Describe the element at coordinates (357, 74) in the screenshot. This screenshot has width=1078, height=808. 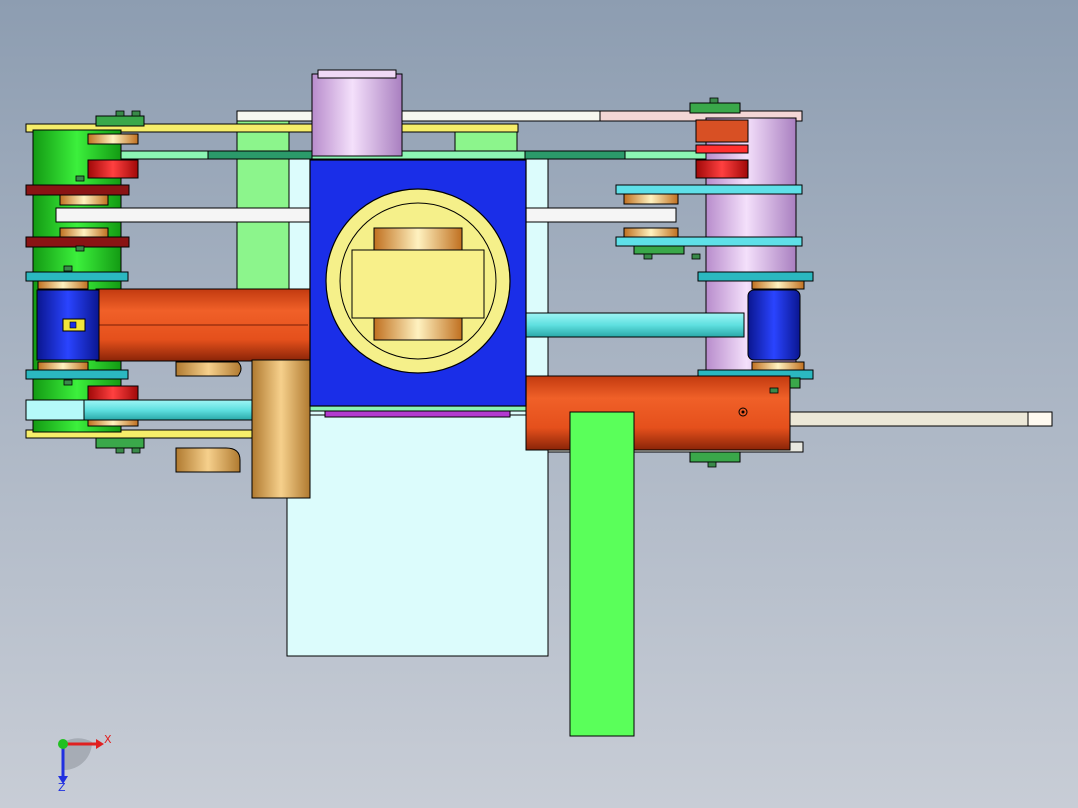
I see `top-shaft-cap` at that location.